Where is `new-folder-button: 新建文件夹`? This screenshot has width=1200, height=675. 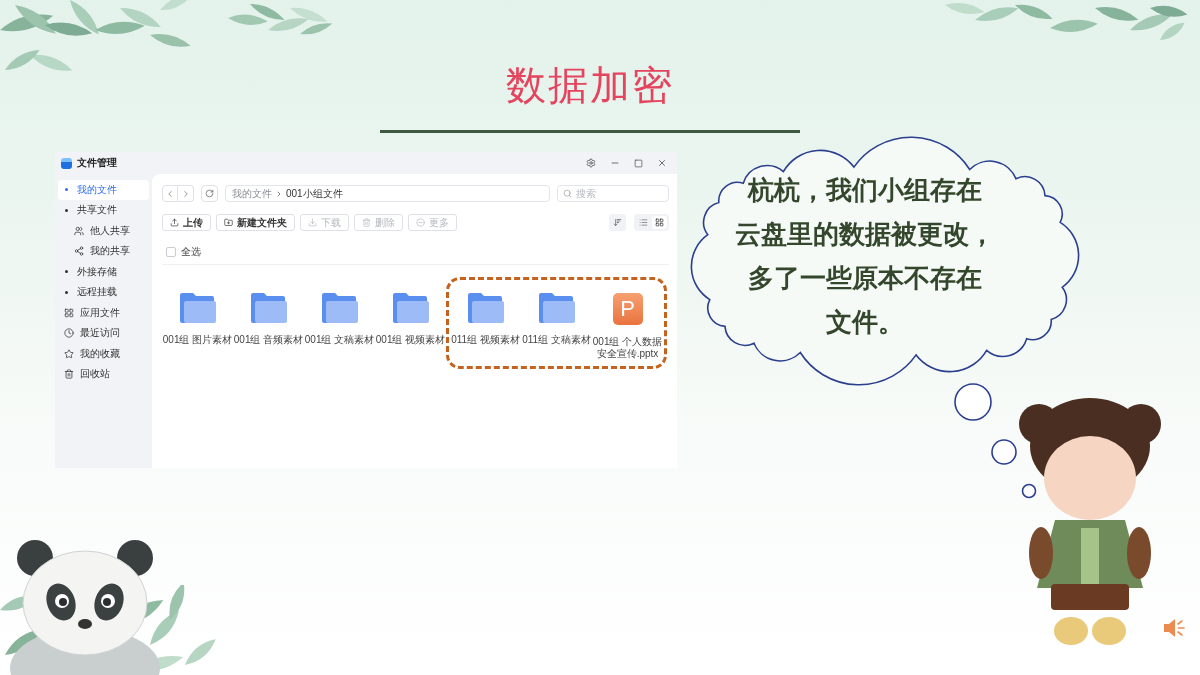
new-folder-button: 新建文件夹 is located at coordinates (255, 222).